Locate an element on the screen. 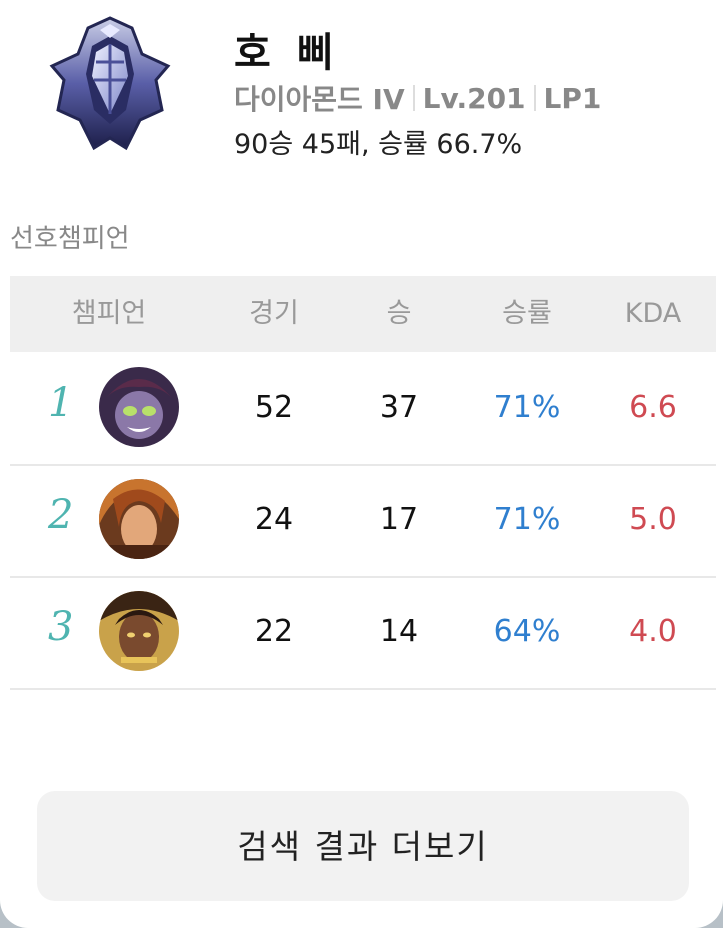 This screenshot has height=928, width=723. level-label: Lv.201 is located at coordinates (474, 98).